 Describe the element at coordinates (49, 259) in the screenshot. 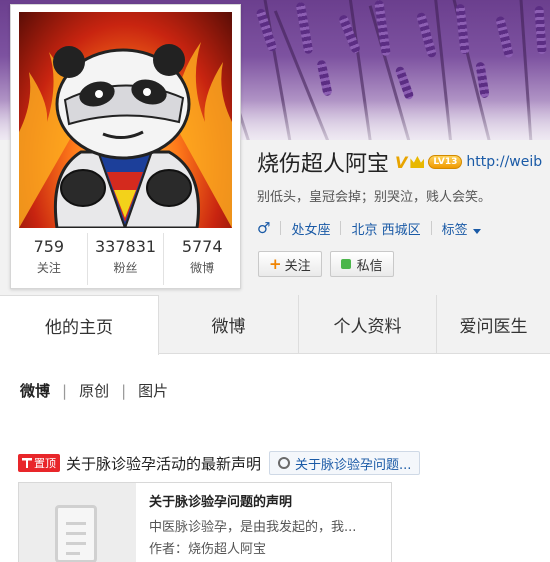

I see `stat-following: 759 关注` at that location.